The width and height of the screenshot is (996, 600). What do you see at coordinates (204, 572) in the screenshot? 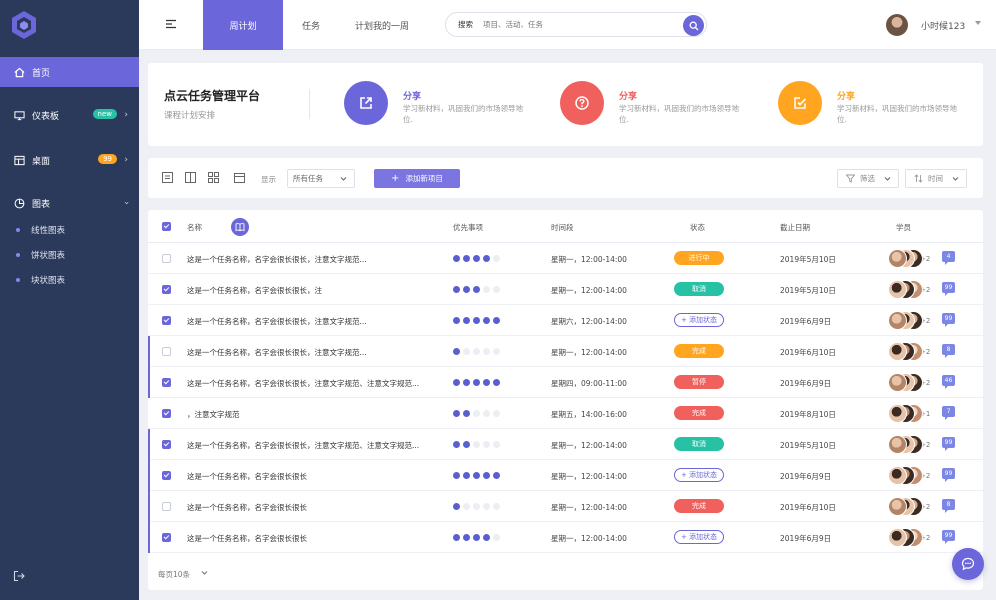
I see `chevron-down-icon` at bounding box center [204, 572].